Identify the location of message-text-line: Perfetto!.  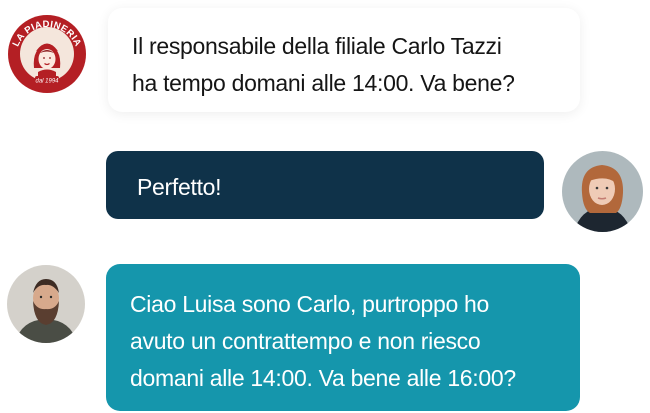
(179, 187).